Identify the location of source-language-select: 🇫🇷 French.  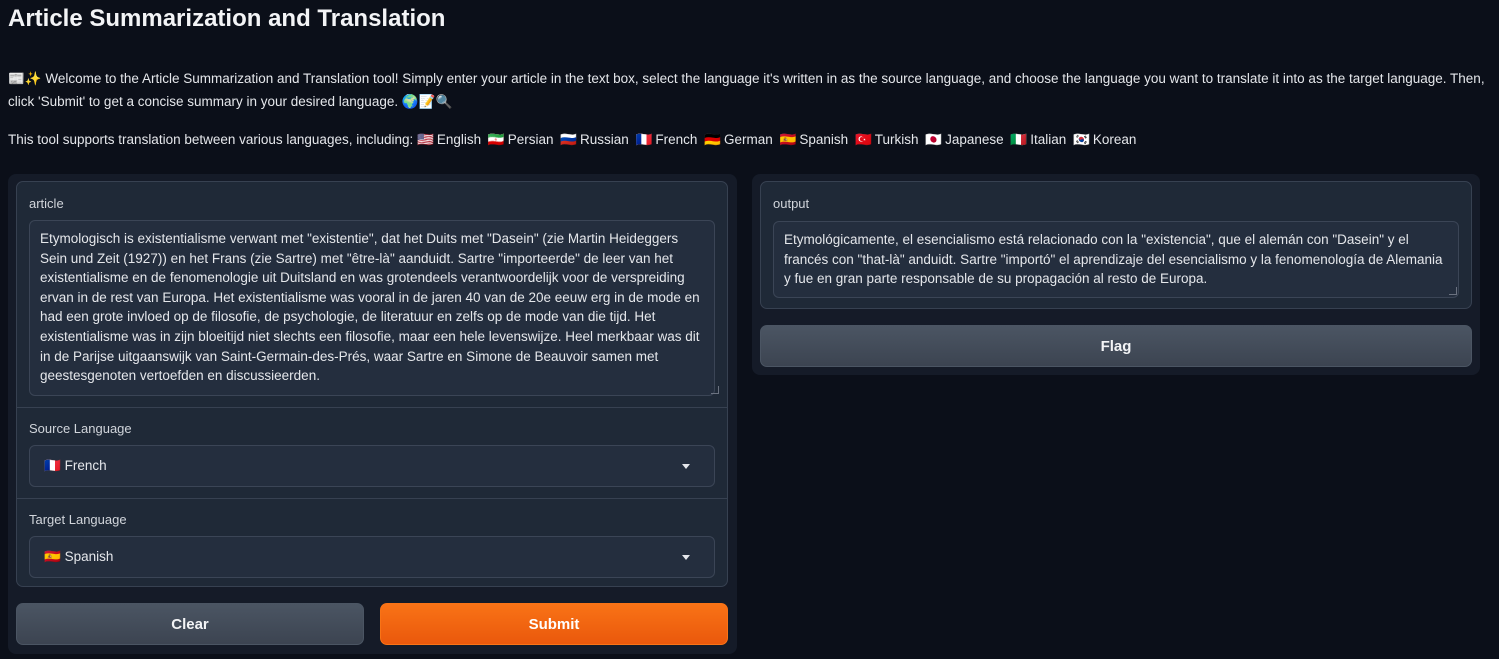
(372, 466).